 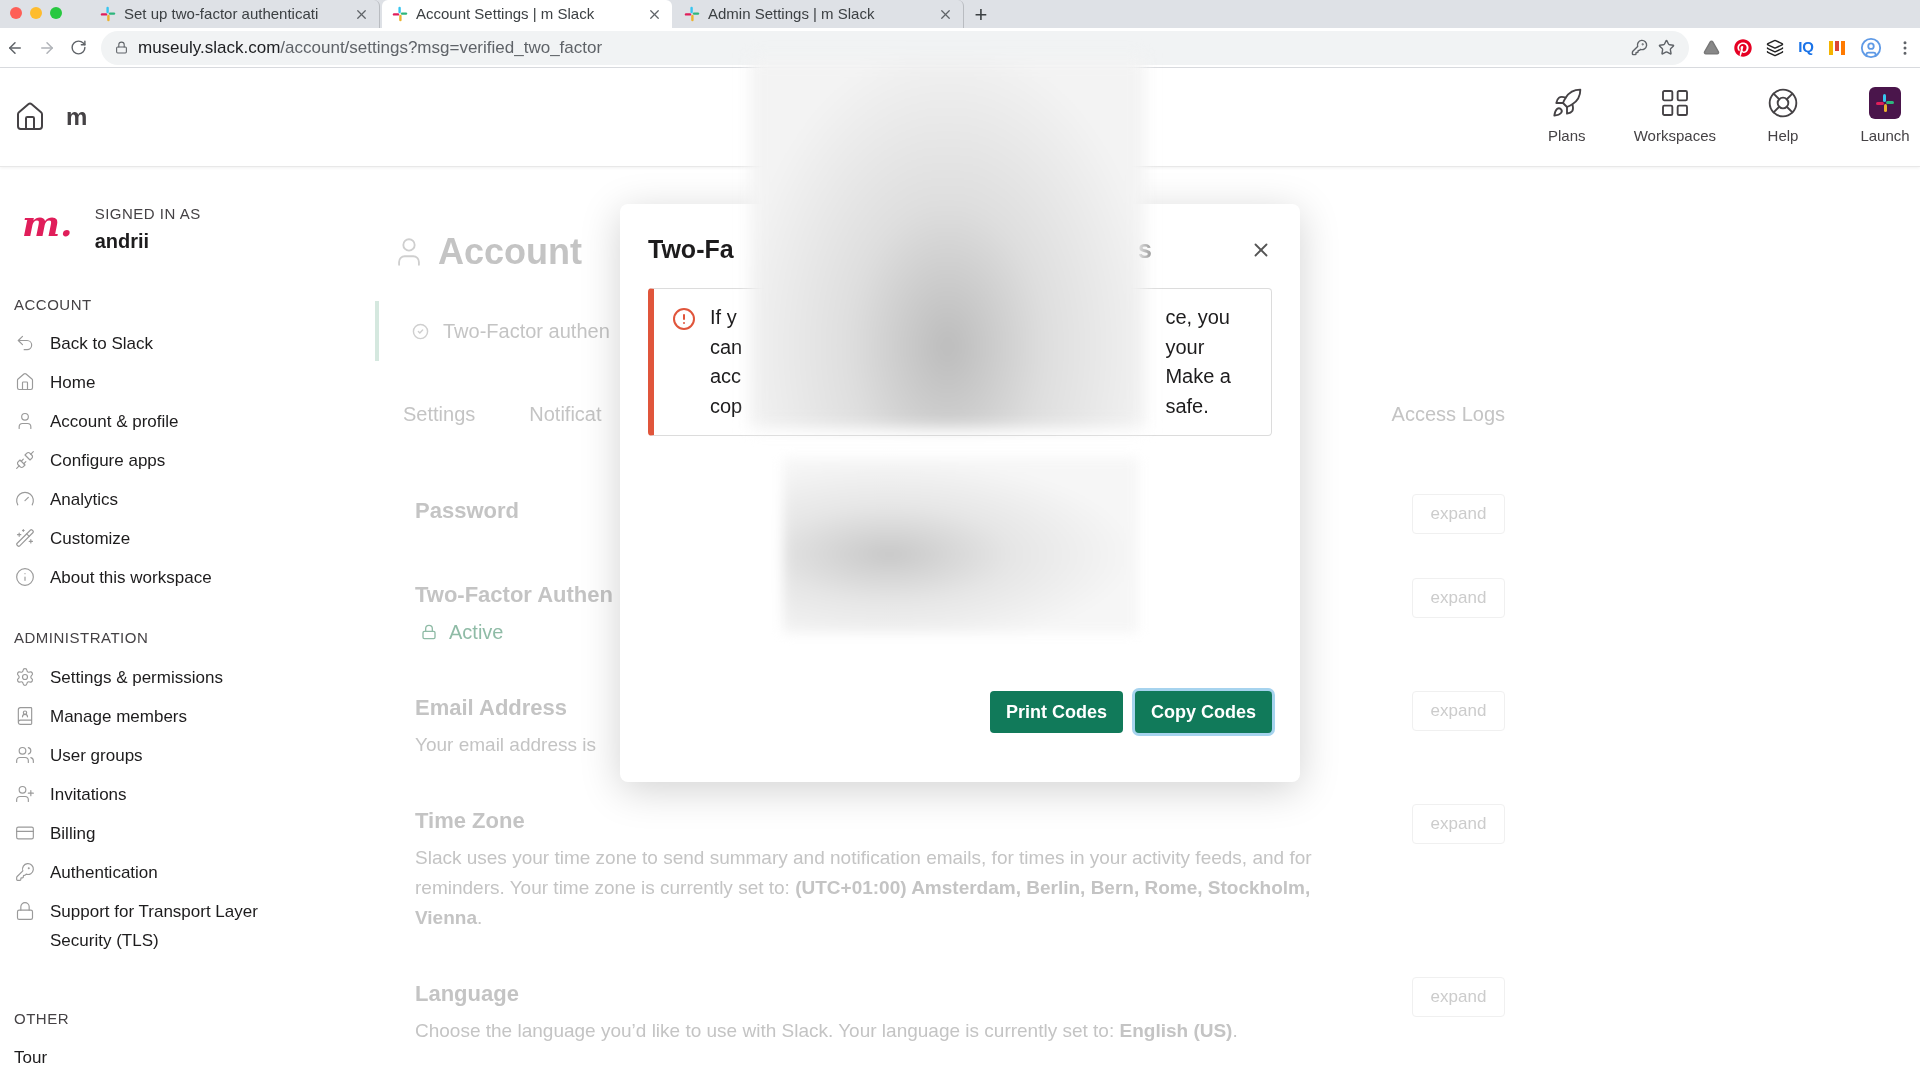 What do you see at coordinates (53, 304) in the screenshot?
I see `section-heading: ACCOUNT` at bounding box center [53, 304].